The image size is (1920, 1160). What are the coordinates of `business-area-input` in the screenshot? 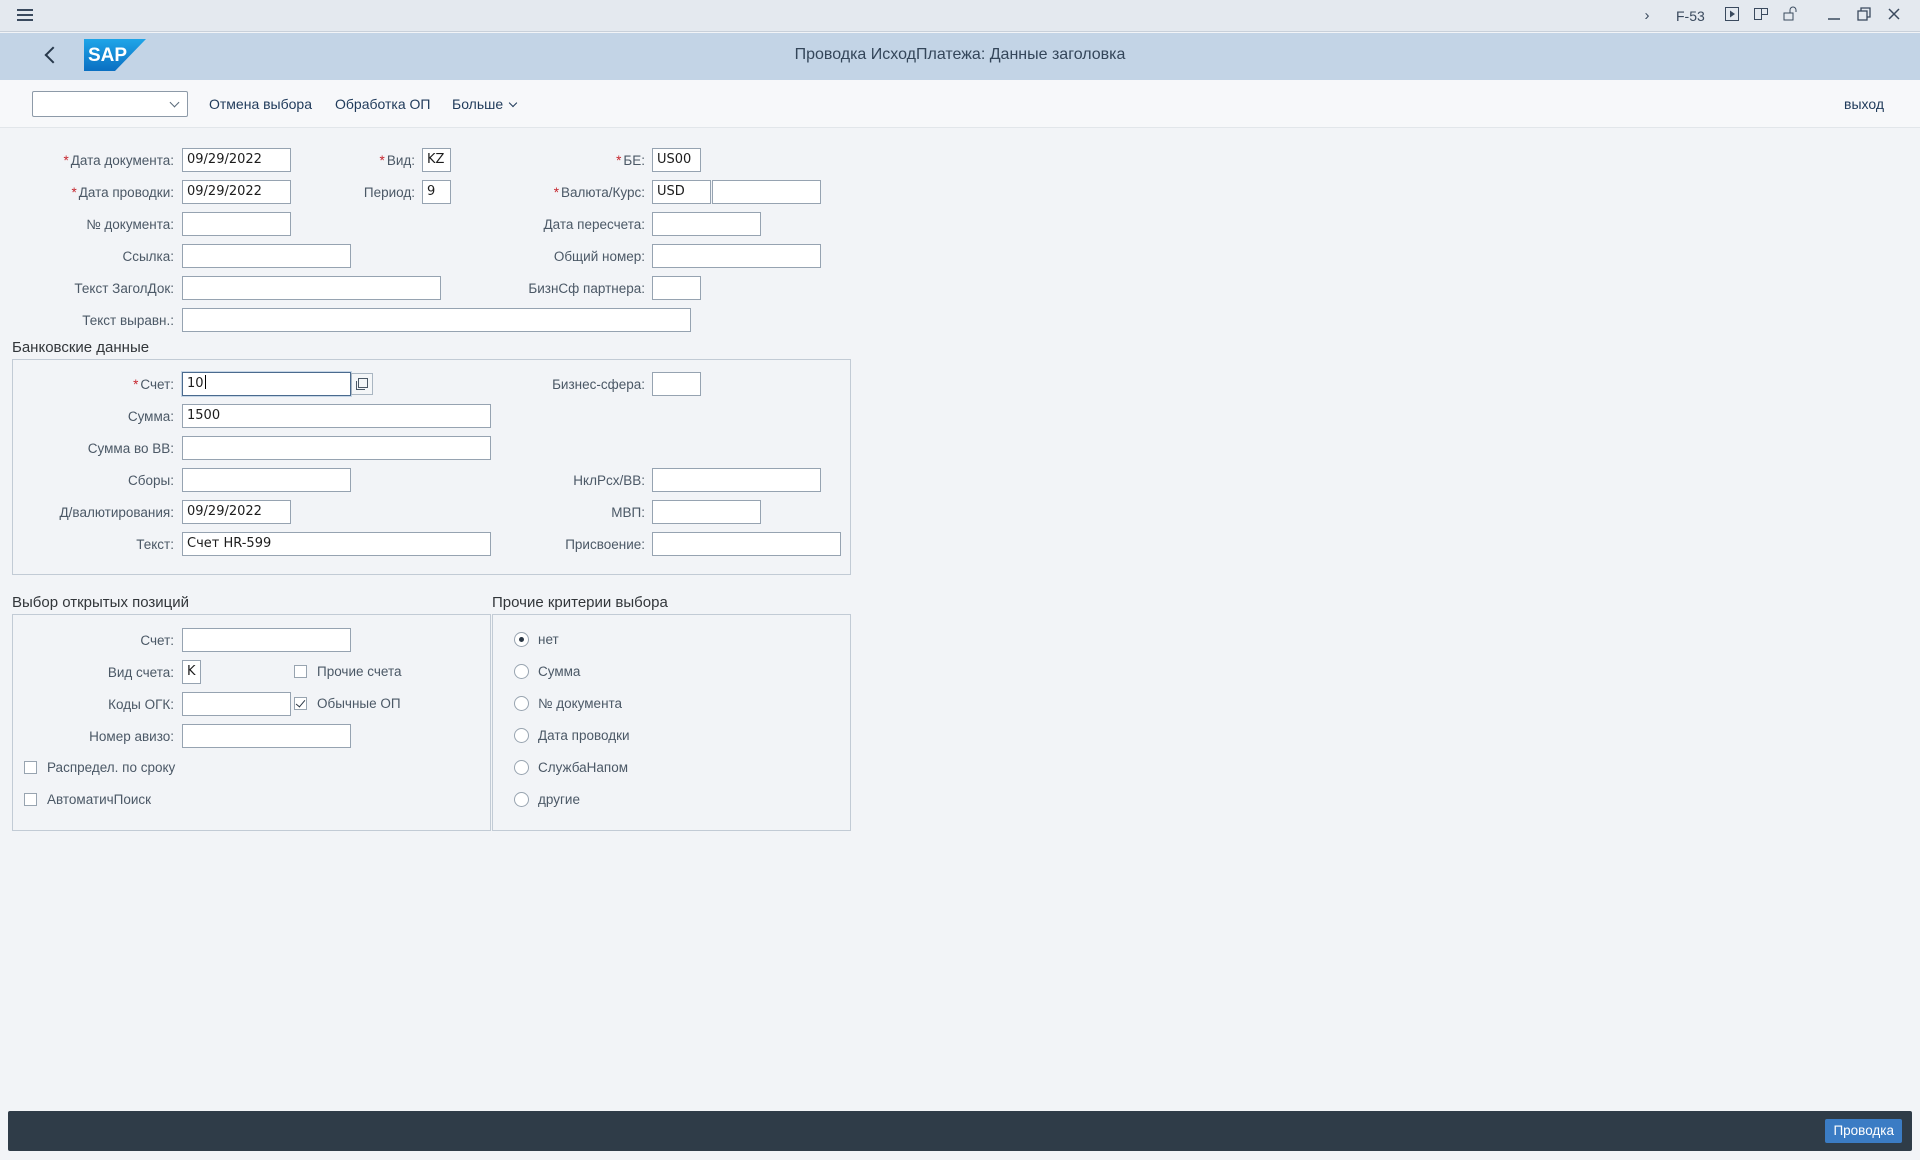 It's located at (676, 384).